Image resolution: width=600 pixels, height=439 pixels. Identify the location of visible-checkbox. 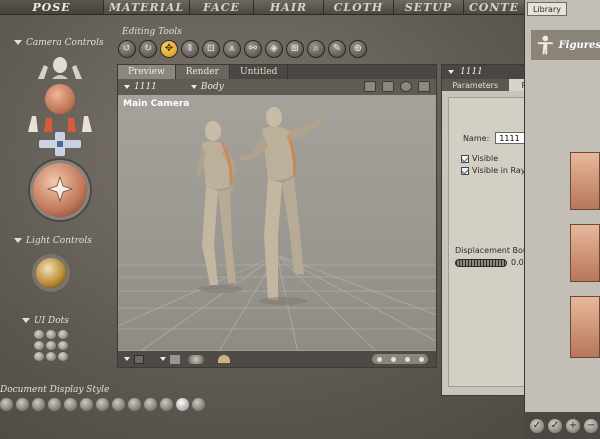
(465, 158).